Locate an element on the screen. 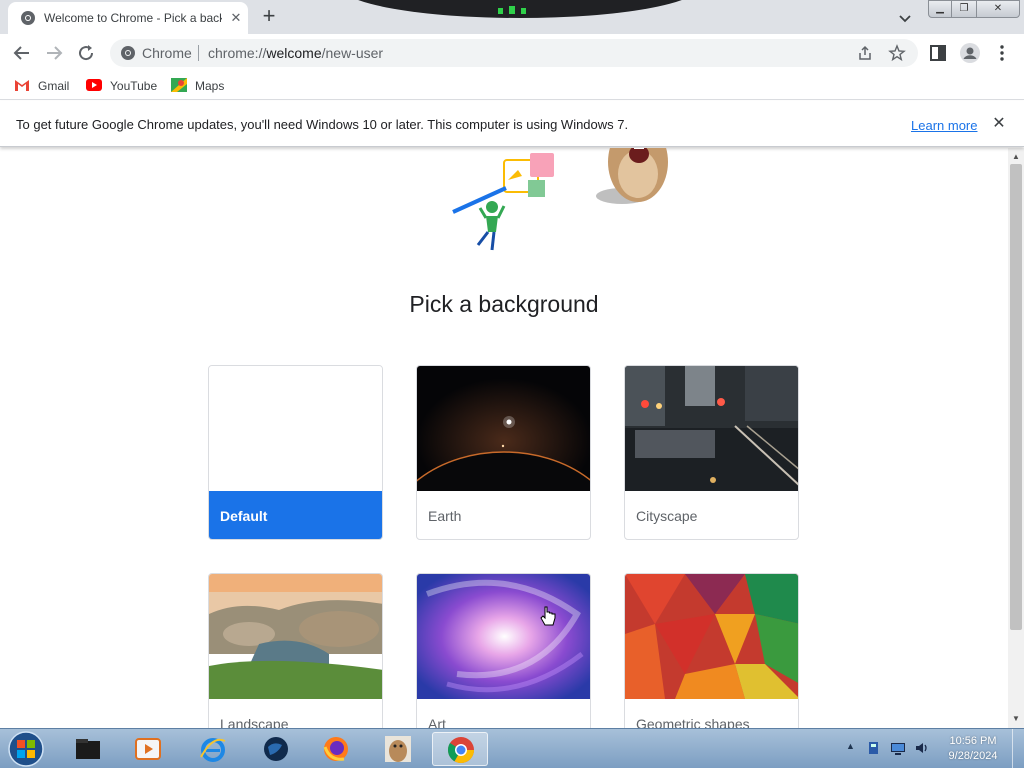  background-label: Earth is located at coordinates (445, 516).